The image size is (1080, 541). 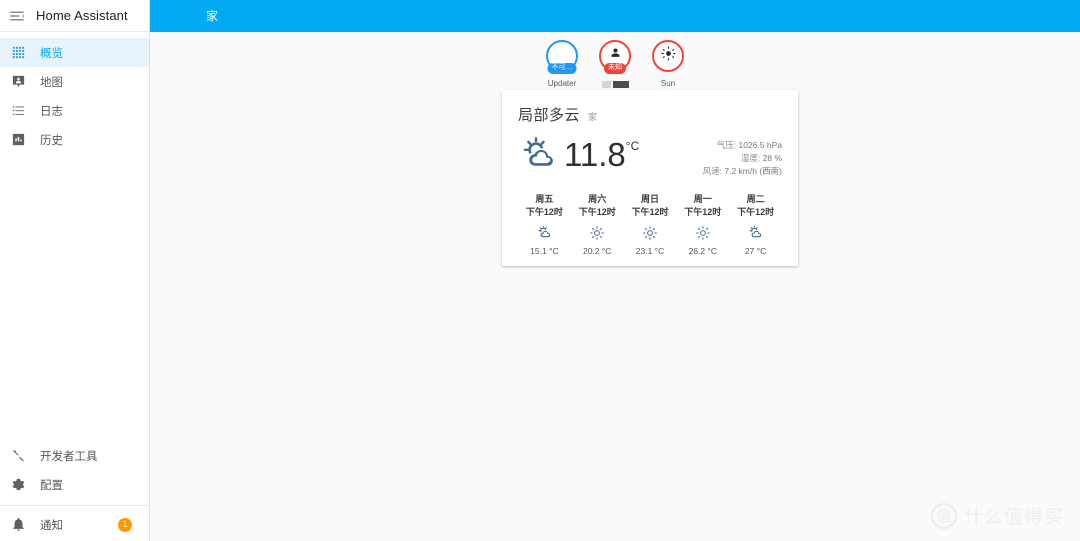 What do you see at coordinates (750, 158) in the screenshot?
I see `attribute-label: 湿度:` at bounding box center [750, 158].